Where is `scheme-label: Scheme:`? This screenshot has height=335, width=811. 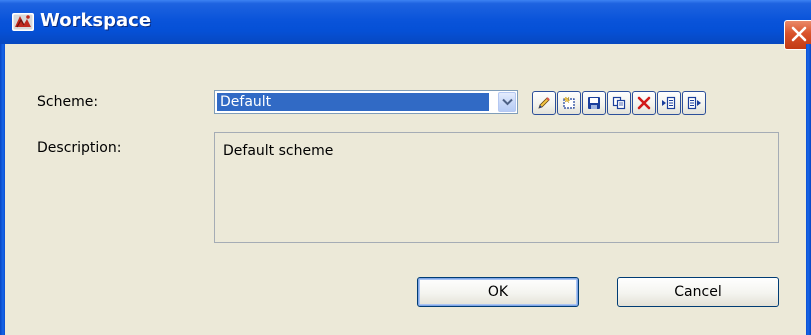 scheme-label: Scheme: is located at coordinates (68, 102).